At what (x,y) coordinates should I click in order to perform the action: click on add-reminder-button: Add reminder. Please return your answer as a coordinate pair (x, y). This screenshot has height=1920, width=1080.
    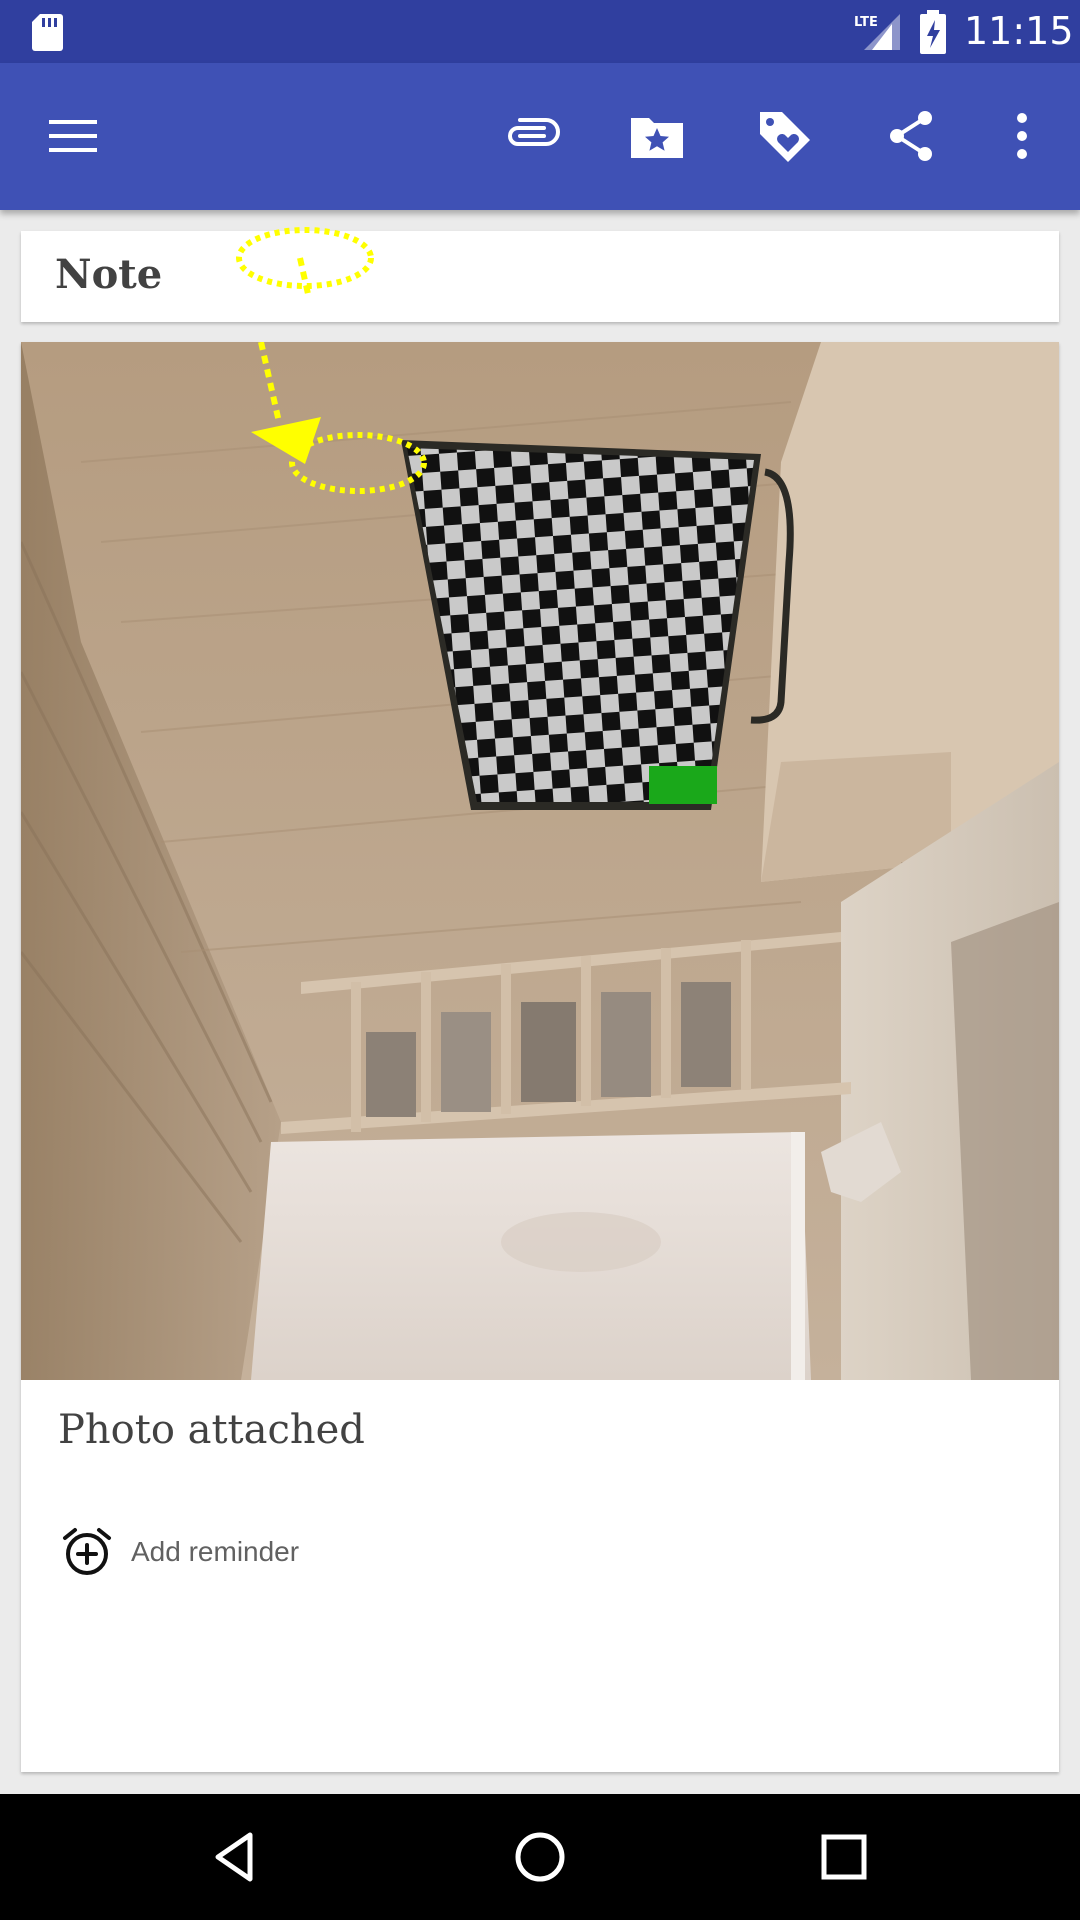
    Looking at the image, I should click on (221, 1552).